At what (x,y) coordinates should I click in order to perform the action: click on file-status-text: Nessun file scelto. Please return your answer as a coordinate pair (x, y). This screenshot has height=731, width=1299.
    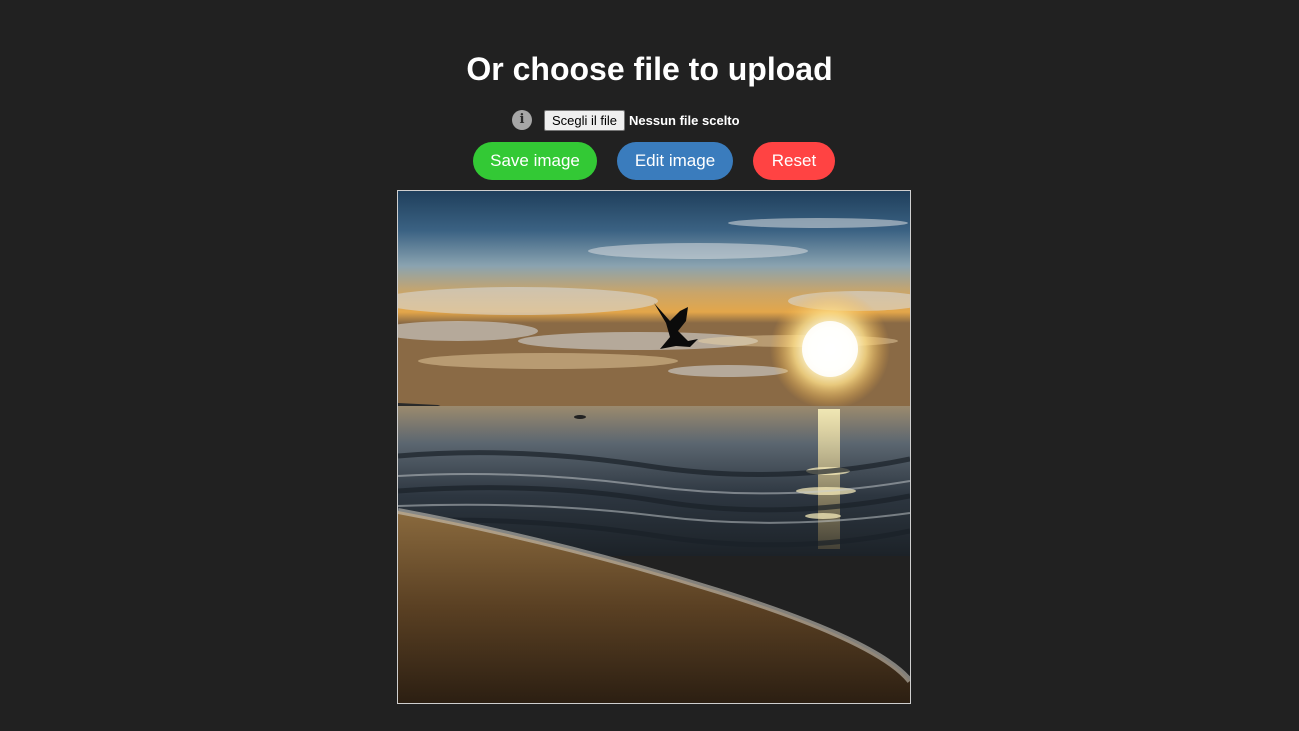
    Looking at the image, I should click on (684, 120).